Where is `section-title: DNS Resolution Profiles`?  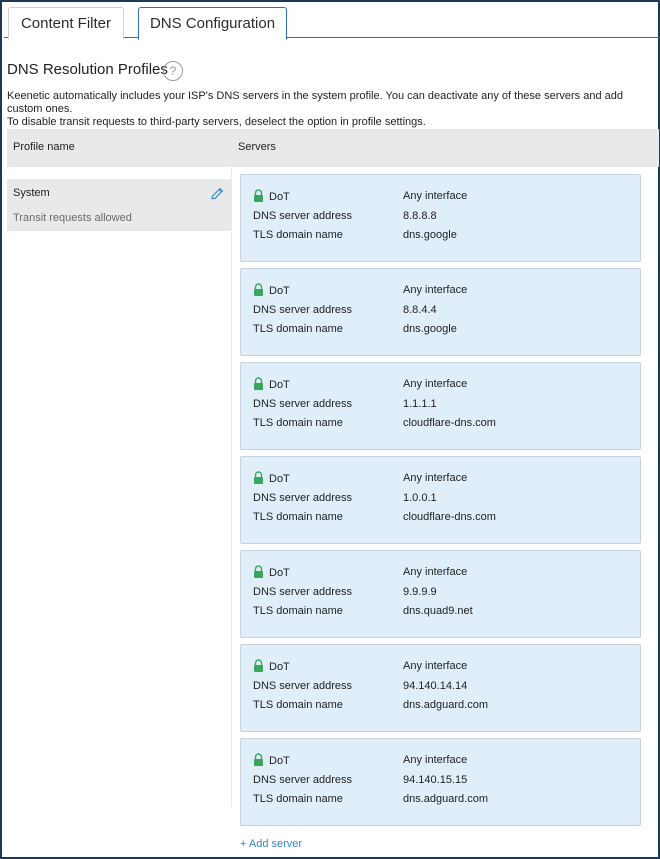
section-title: DNS Resolution Profiles is located at coordinates (87, 69).